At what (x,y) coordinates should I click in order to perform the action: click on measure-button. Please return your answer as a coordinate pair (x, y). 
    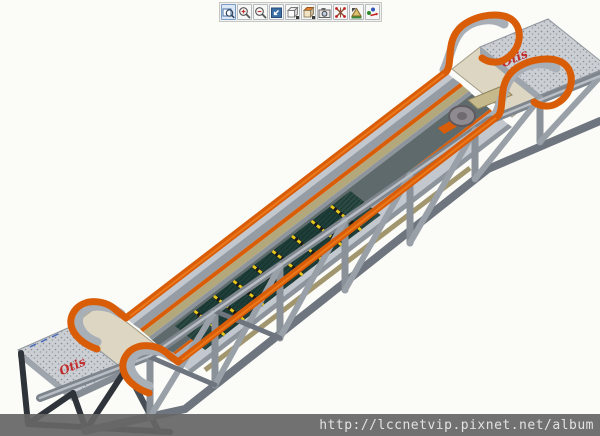
    Looking at the image, I should click on (356, 12).